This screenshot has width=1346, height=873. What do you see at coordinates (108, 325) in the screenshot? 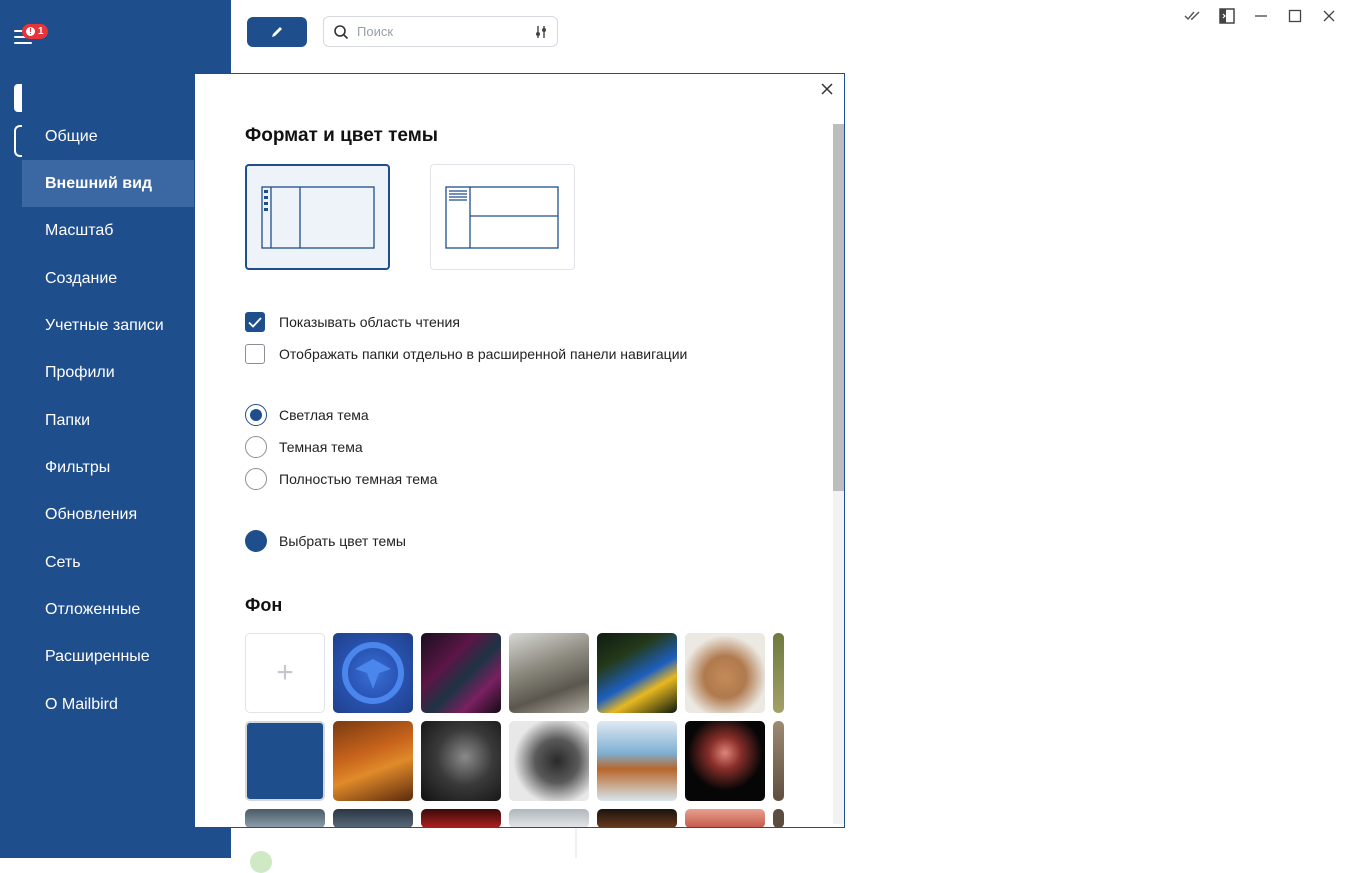
I see `settings-item-accounts: Учетные записи` at bounding box center [108, 325].